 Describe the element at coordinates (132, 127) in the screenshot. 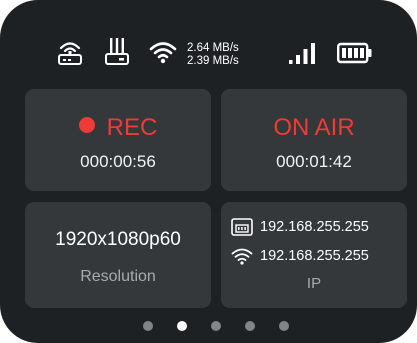

I see `rec-label: REC` at that location.